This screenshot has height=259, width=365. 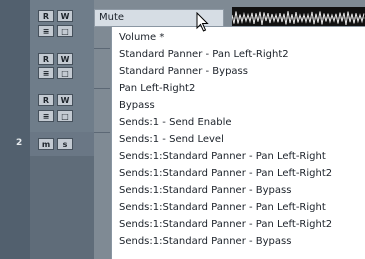 What do you see at coordinates (65, 144) in the screenshot?
I see `solo-button: s` at bounding box center [65, 144].